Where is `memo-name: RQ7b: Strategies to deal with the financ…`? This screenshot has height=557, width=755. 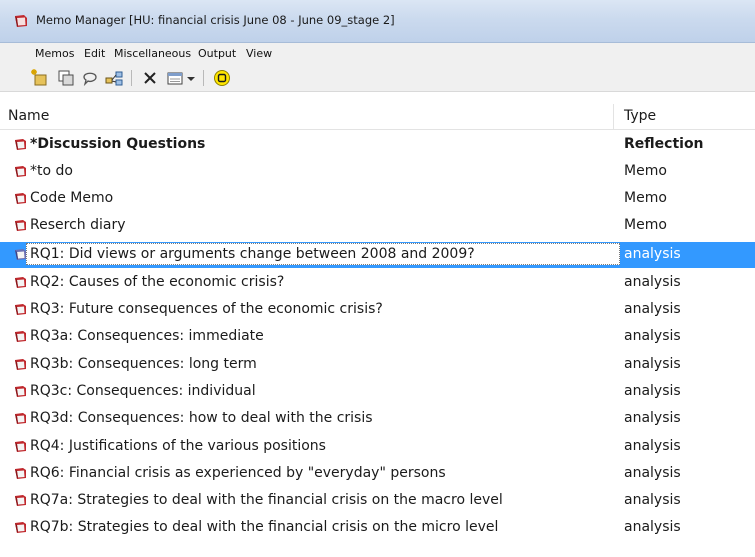
memo-name: RQ7b: Strategies to deal with the financ… is located at coordinates (264, 527).